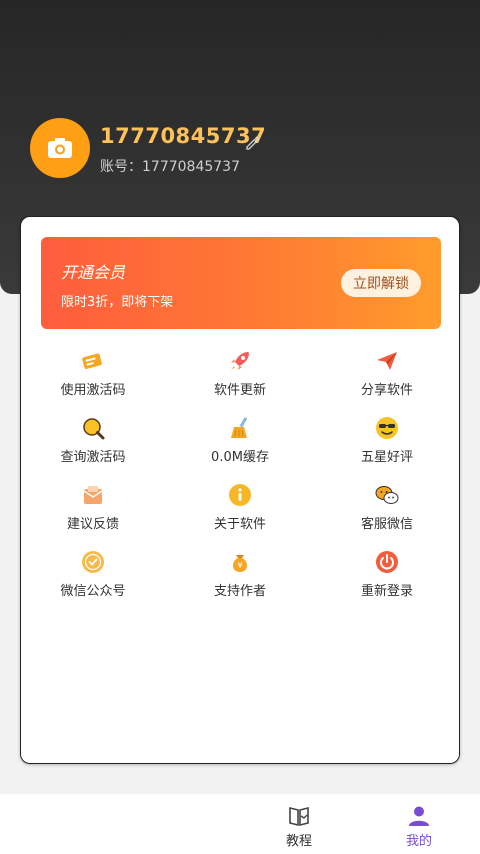  I want to click on vip-title: 开通会员, so click(93, 272).